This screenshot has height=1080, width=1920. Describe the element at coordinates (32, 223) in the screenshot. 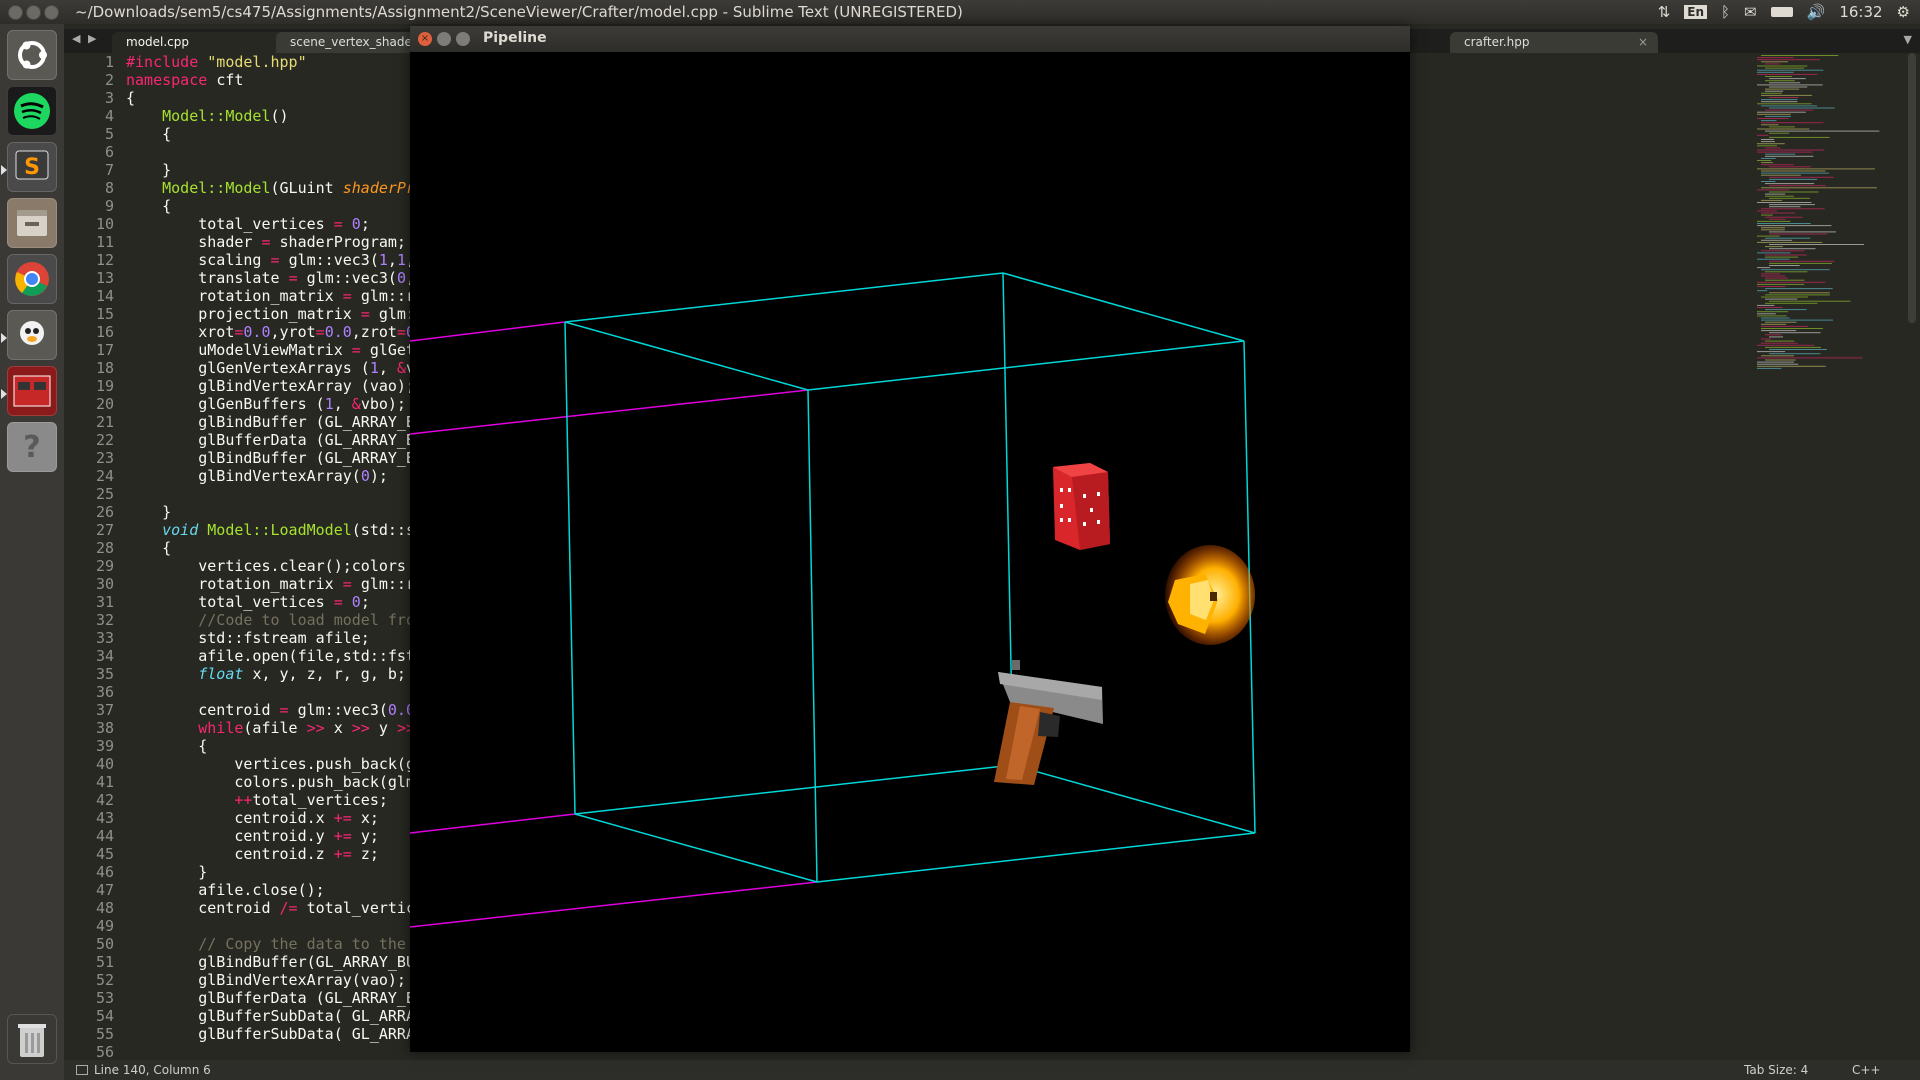

I see `files-icon` at that location.